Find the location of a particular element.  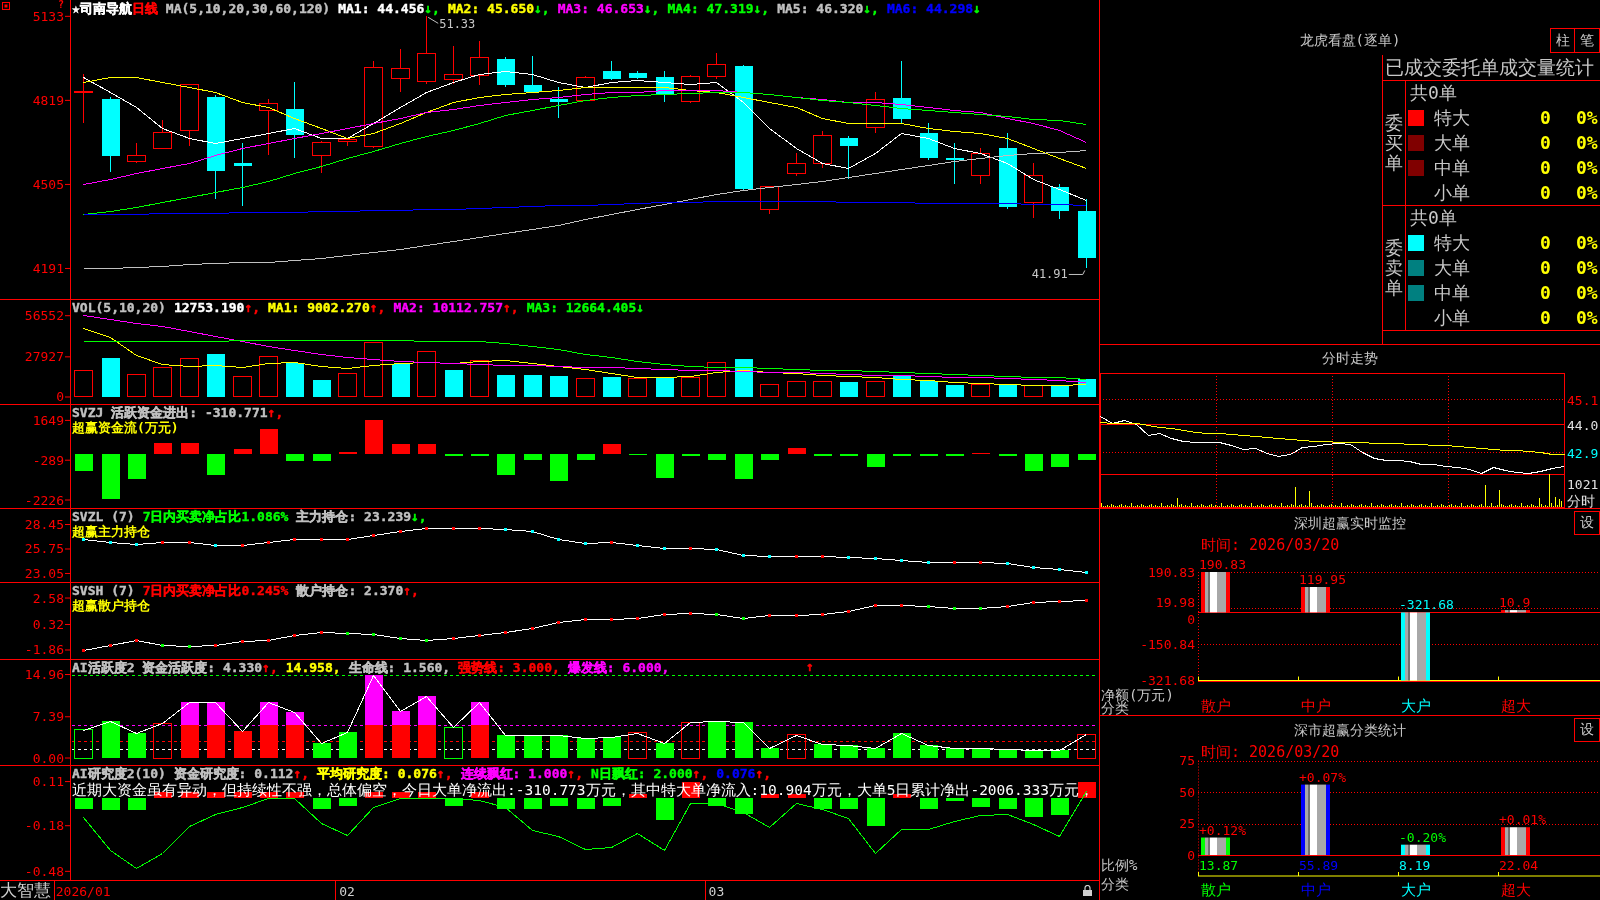

legend-label: MA1: 9002.270 is located at coordinates (319, 307).